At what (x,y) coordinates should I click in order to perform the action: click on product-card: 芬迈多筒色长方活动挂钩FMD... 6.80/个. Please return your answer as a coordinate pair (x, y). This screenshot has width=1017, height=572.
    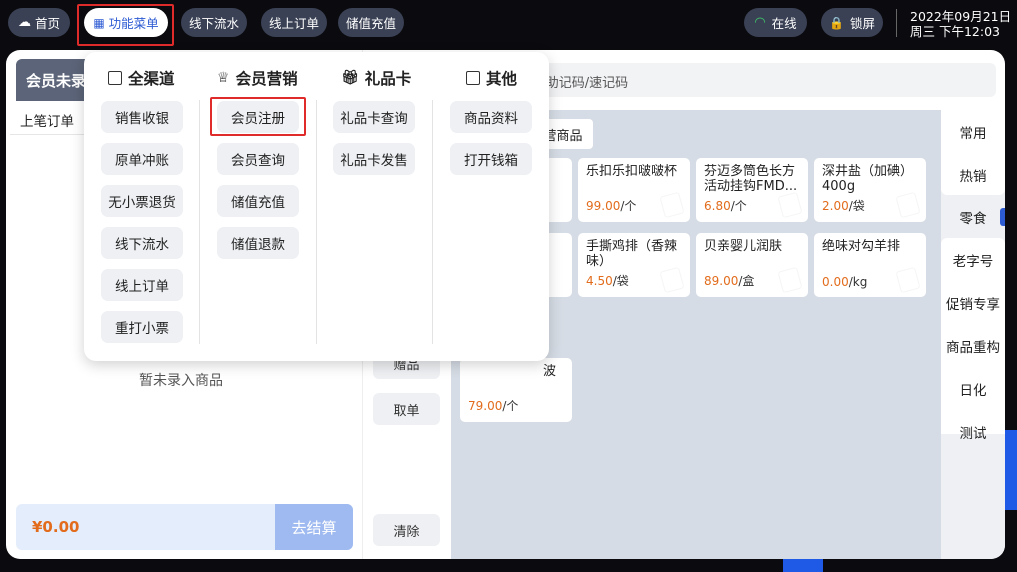
    Looking at the image, I should click on (752, 190).